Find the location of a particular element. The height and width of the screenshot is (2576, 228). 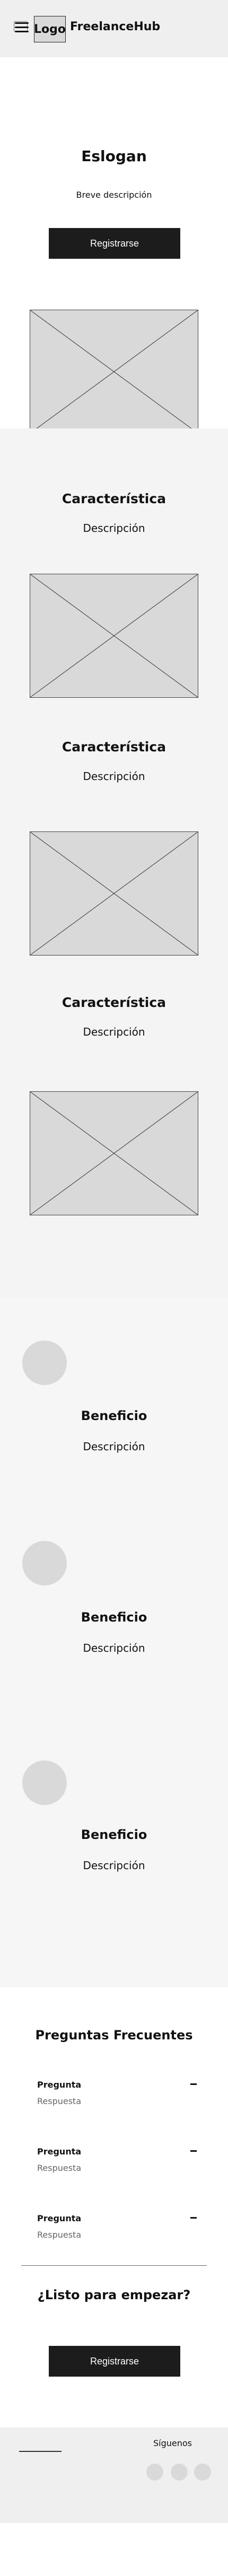

hero-section: Eslogan Breve descripción Registrarse is located at coordinates (114, 245).